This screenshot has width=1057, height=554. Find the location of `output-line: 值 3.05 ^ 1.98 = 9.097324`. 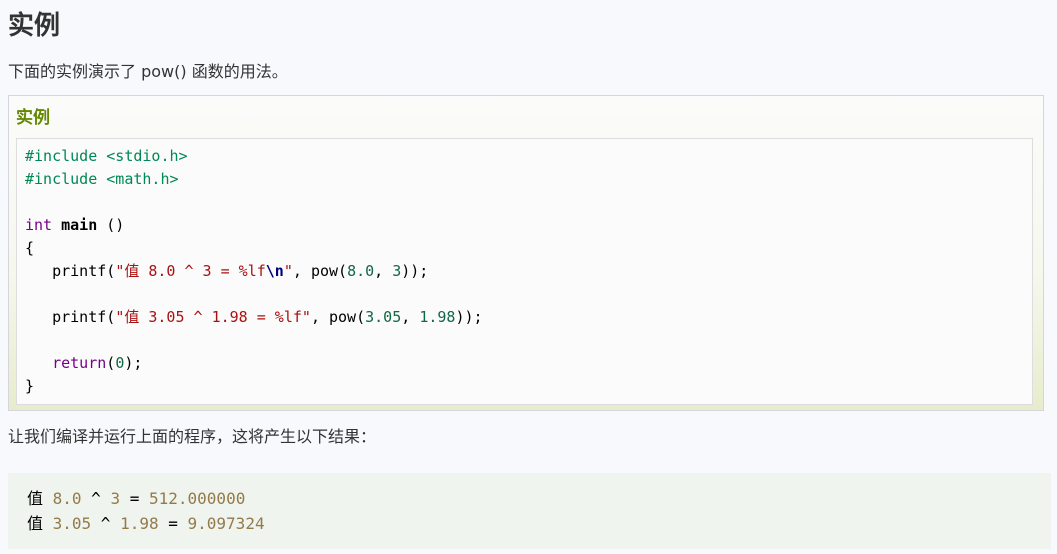

output-line: 值 3.05 ^ 1.98 = 9.097324 is located at coordinates (539, 523).